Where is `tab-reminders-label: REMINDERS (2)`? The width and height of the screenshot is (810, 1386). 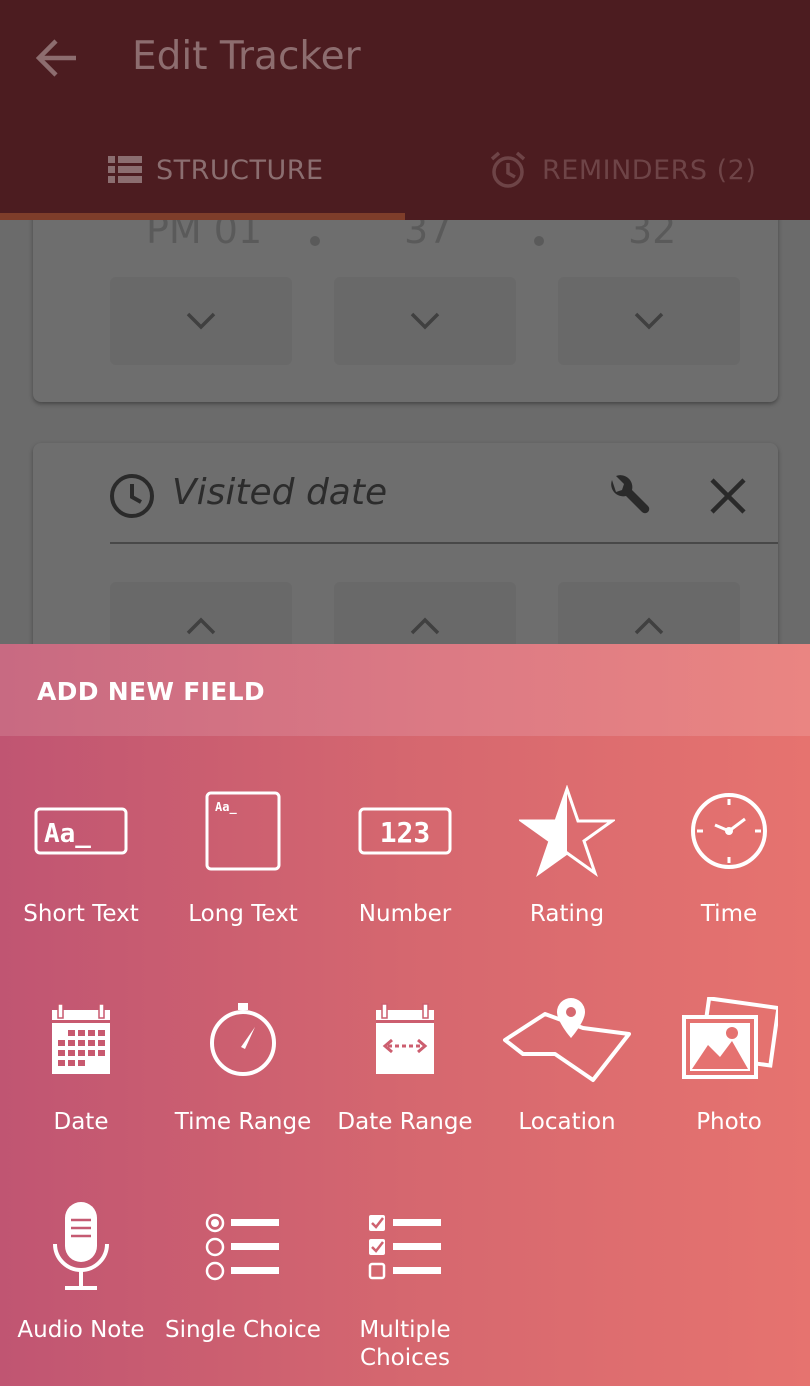 tab-reminders-label: REMINDERS (2) is located at coordinates (649, 170).